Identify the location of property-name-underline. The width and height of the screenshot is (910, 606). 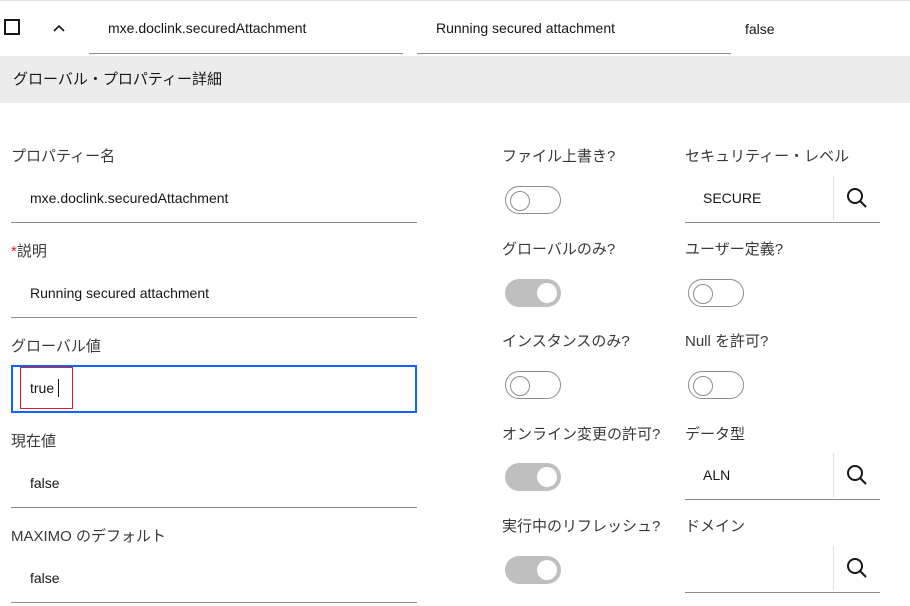
(214, 222).